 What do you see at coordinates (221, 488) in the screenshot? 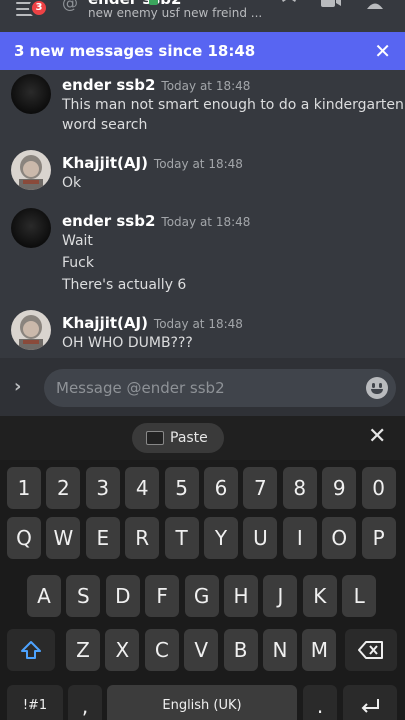
I see `key-6: 6` at bounding box center [221, 488].